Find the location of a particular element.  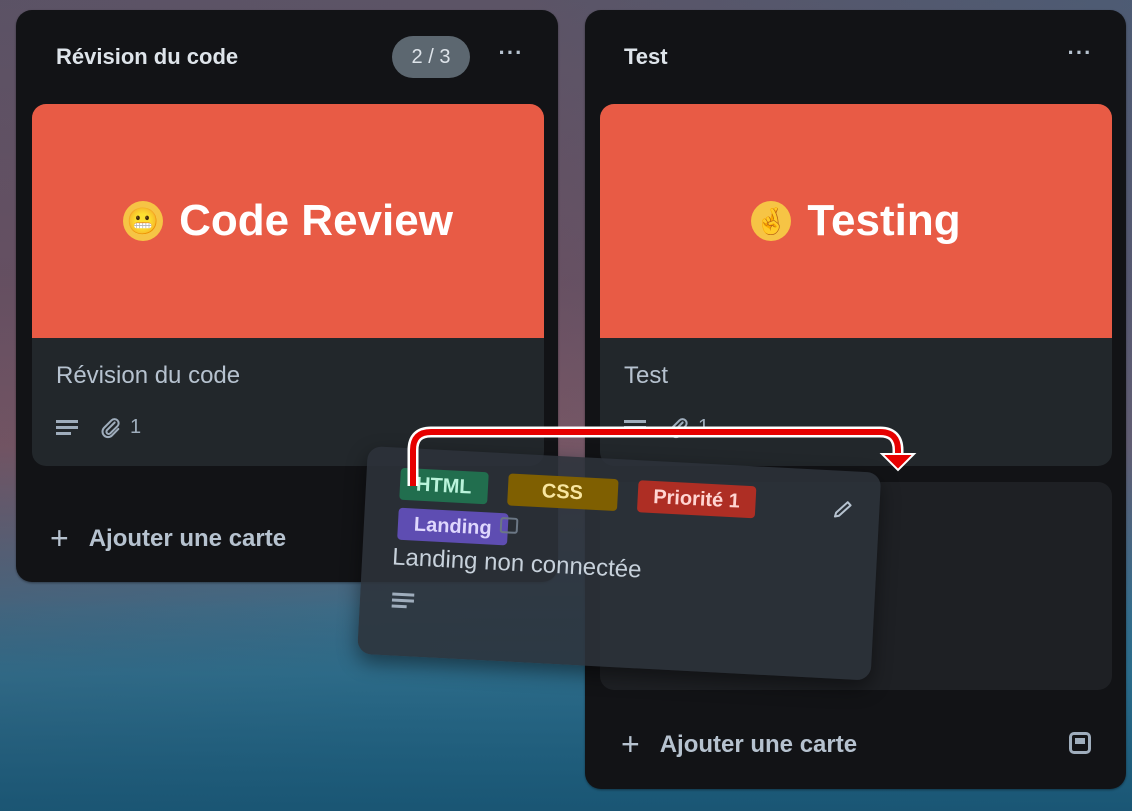

list-title: Révision du code is located at coordinates (147, 57).